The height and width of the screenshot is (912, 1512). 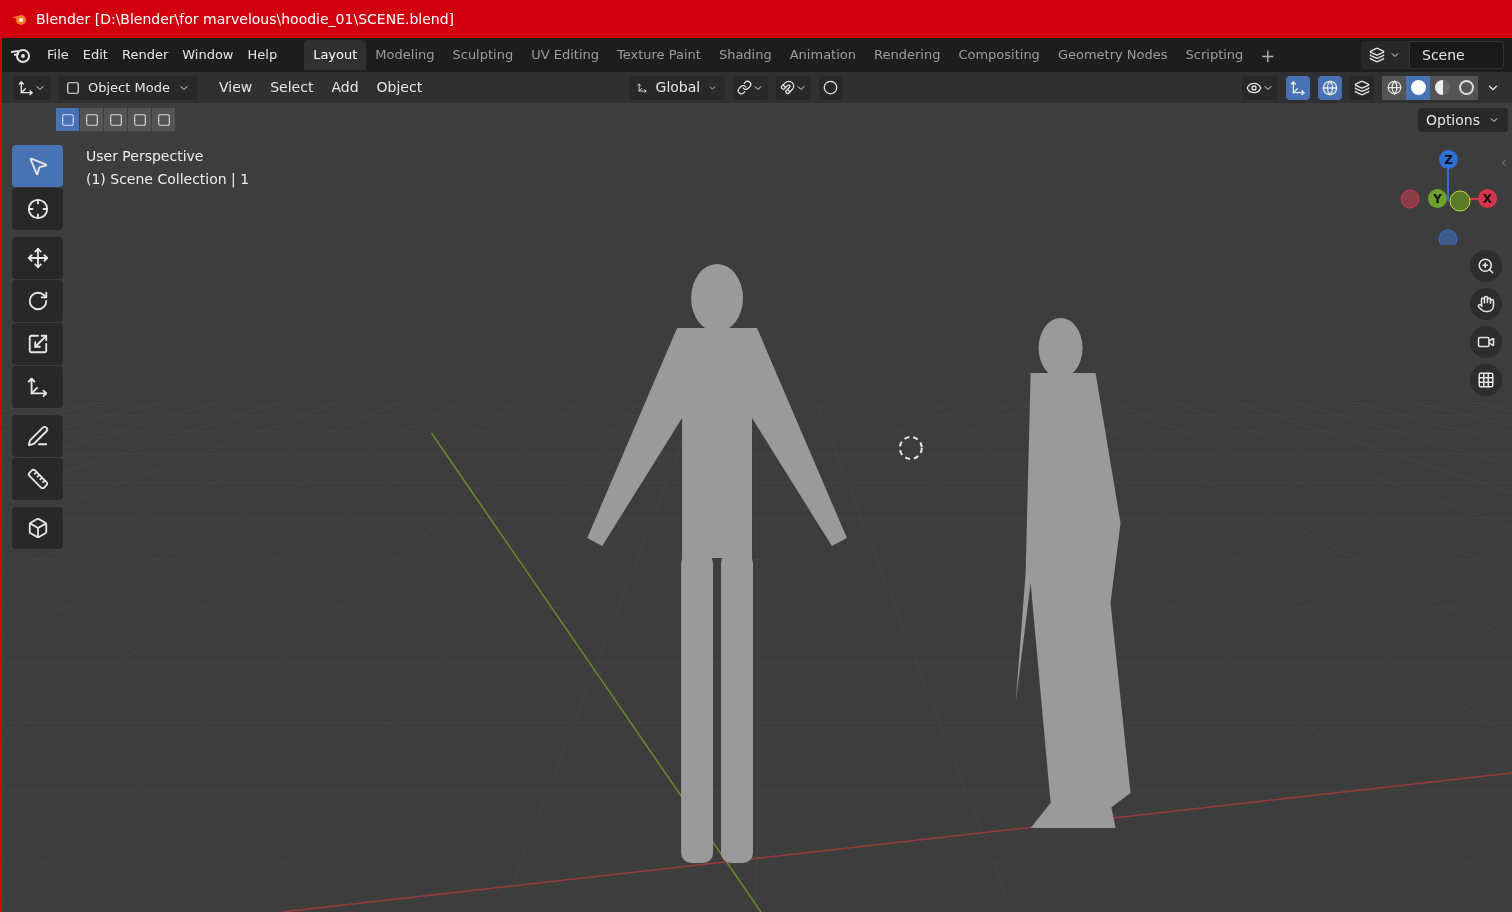 I want to click on add-workspace-button: +, so click(x=1268, y=55).